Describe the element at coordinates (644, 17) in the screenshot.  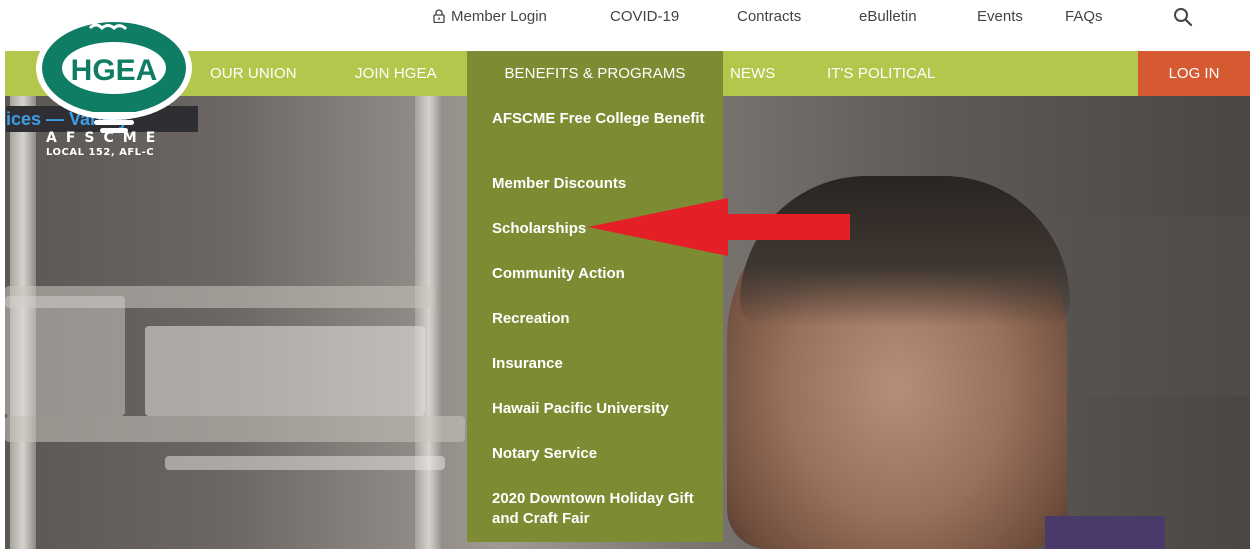
I see `covid-link: COVID-19` at that location.